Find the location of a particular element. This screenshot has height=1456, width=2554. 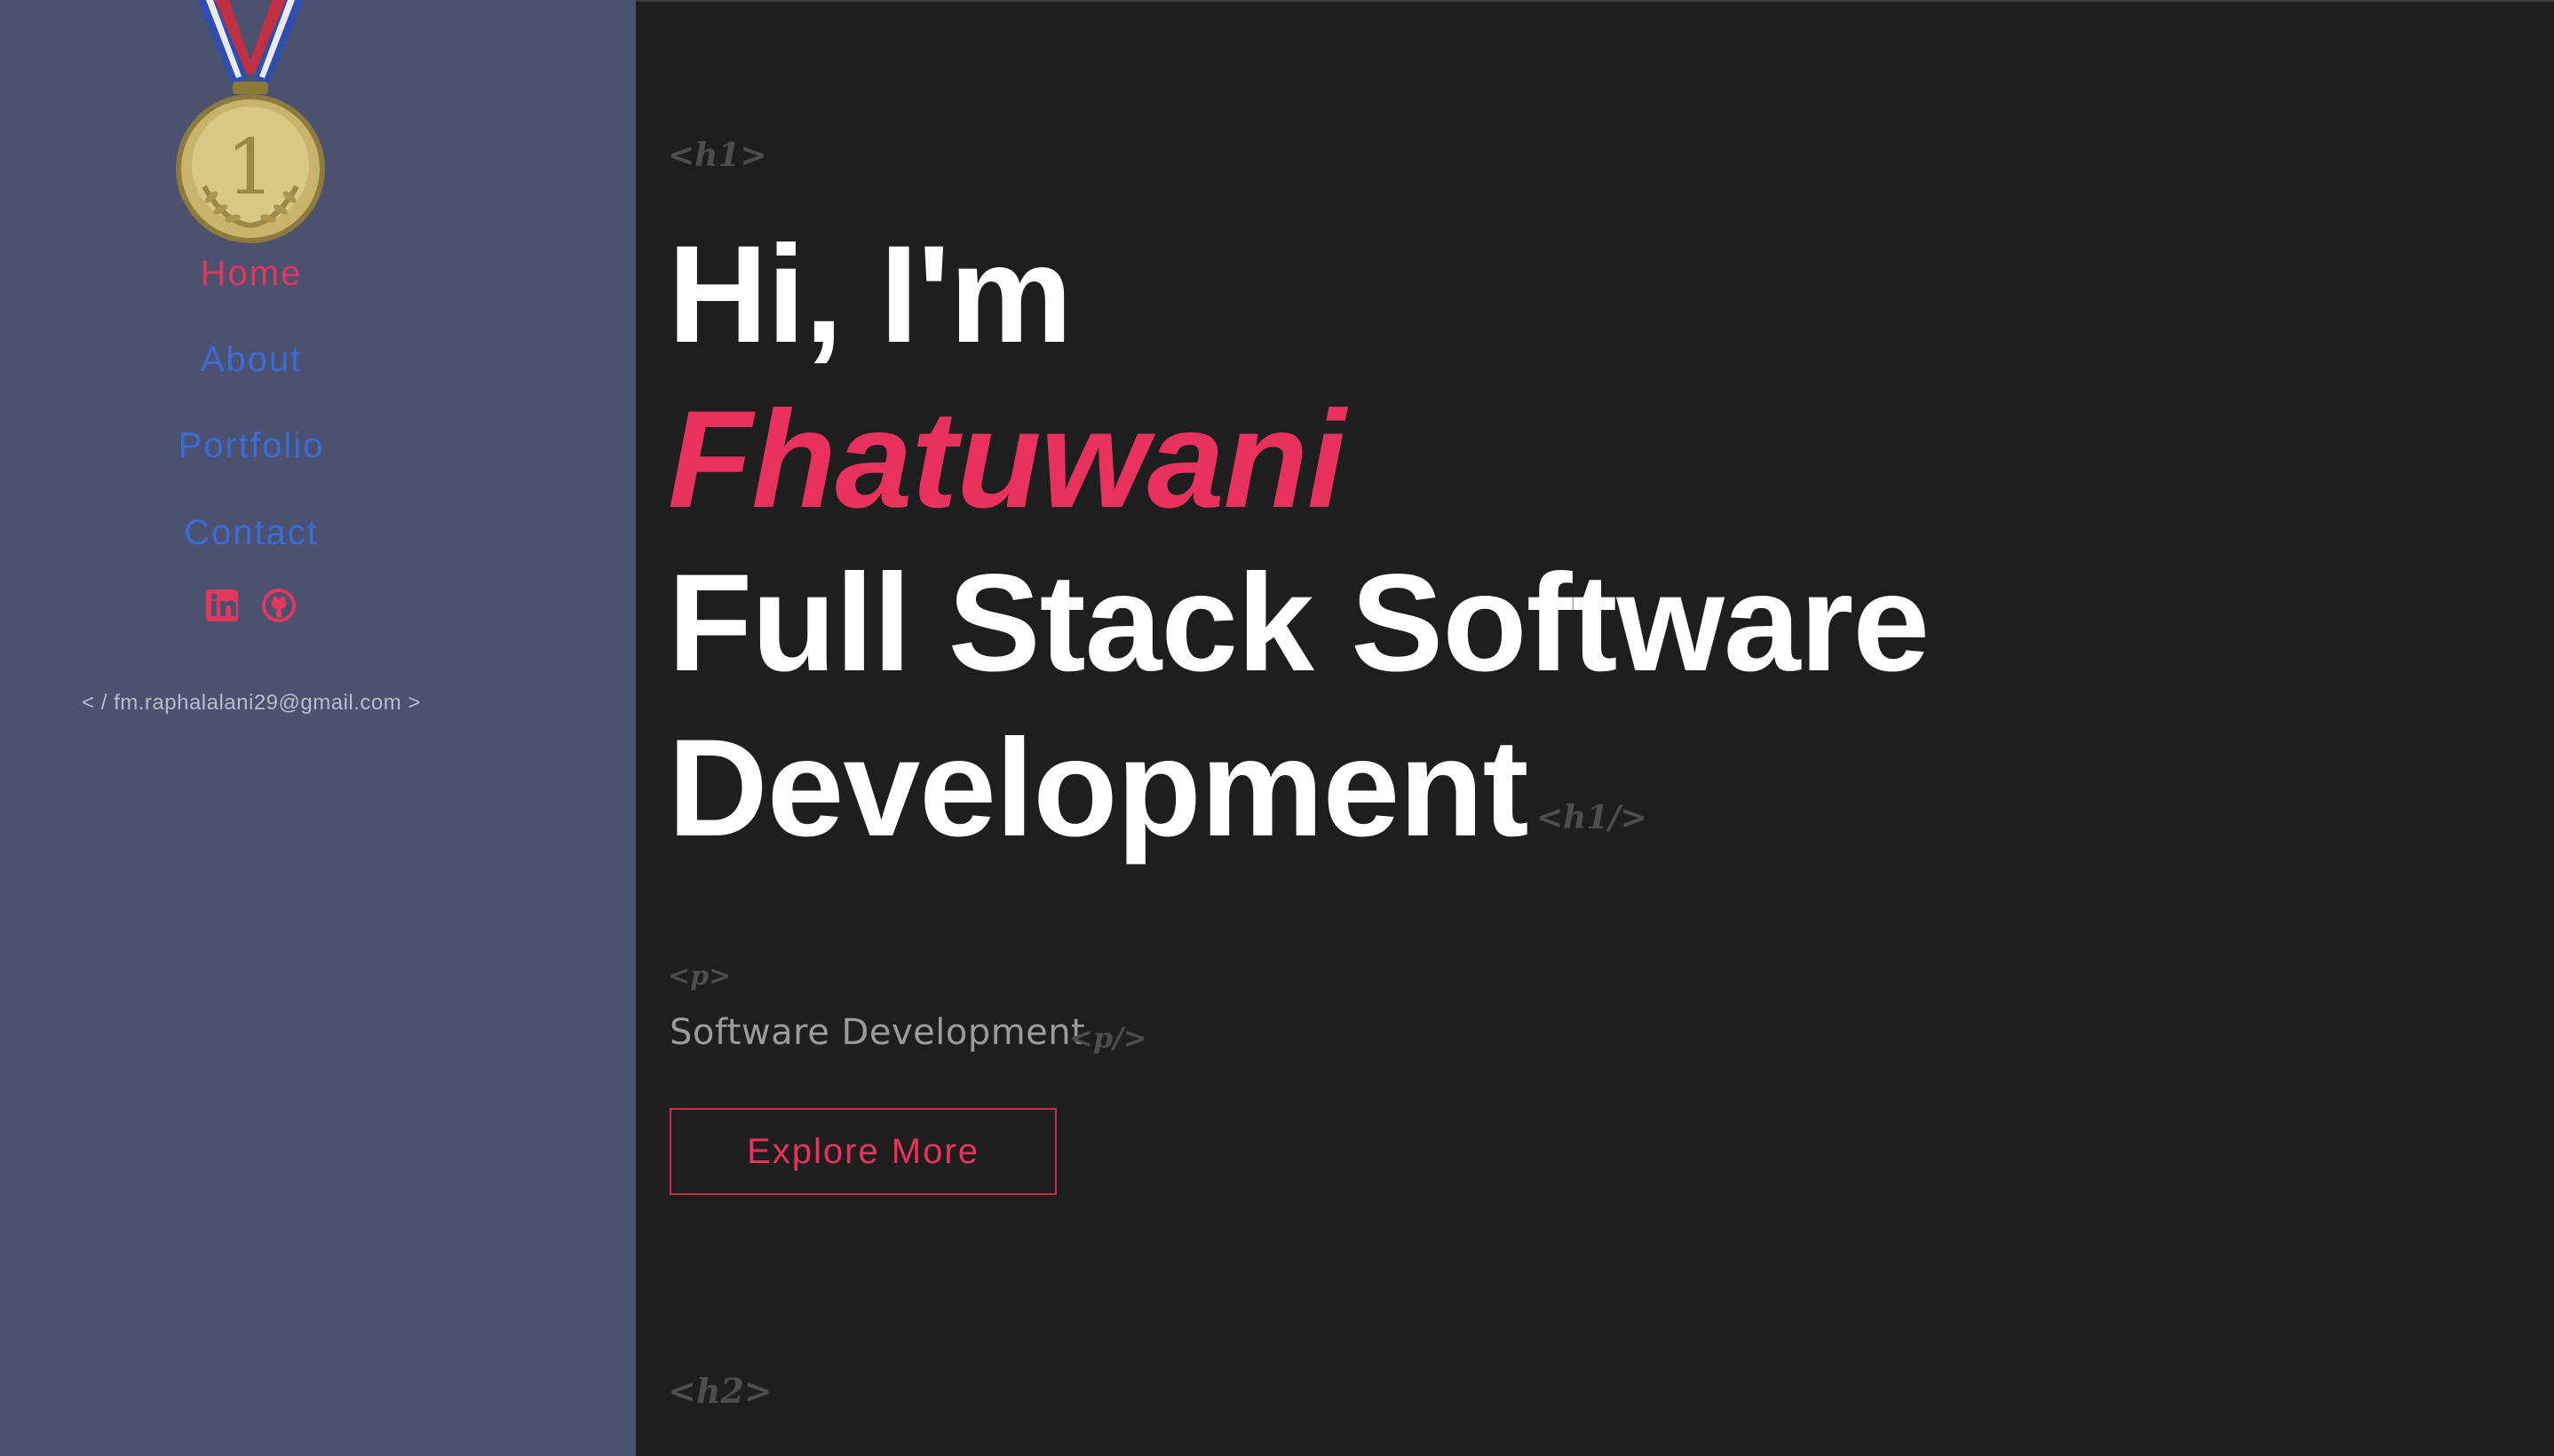

gold-medal-logo-icon: 1 is located at coordinates (251, 125).